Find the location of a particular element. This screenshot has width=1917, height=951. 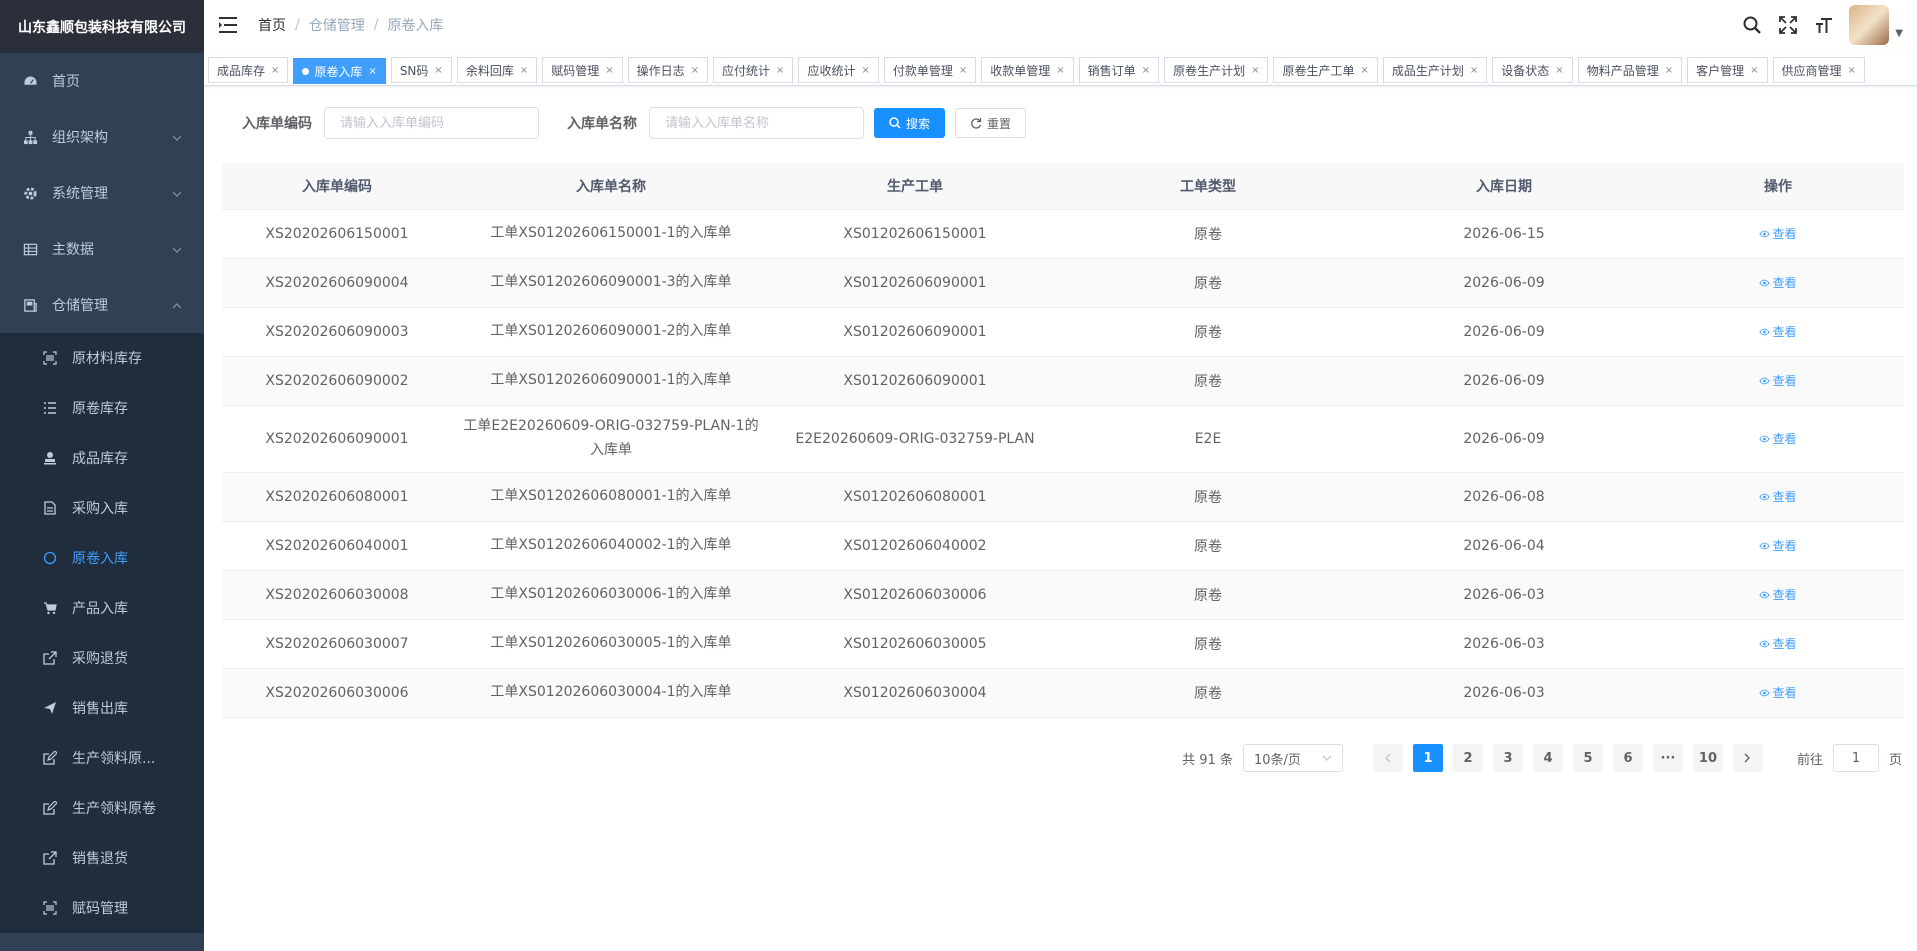

page-button: 4 is located at coordinates (1547, 758).